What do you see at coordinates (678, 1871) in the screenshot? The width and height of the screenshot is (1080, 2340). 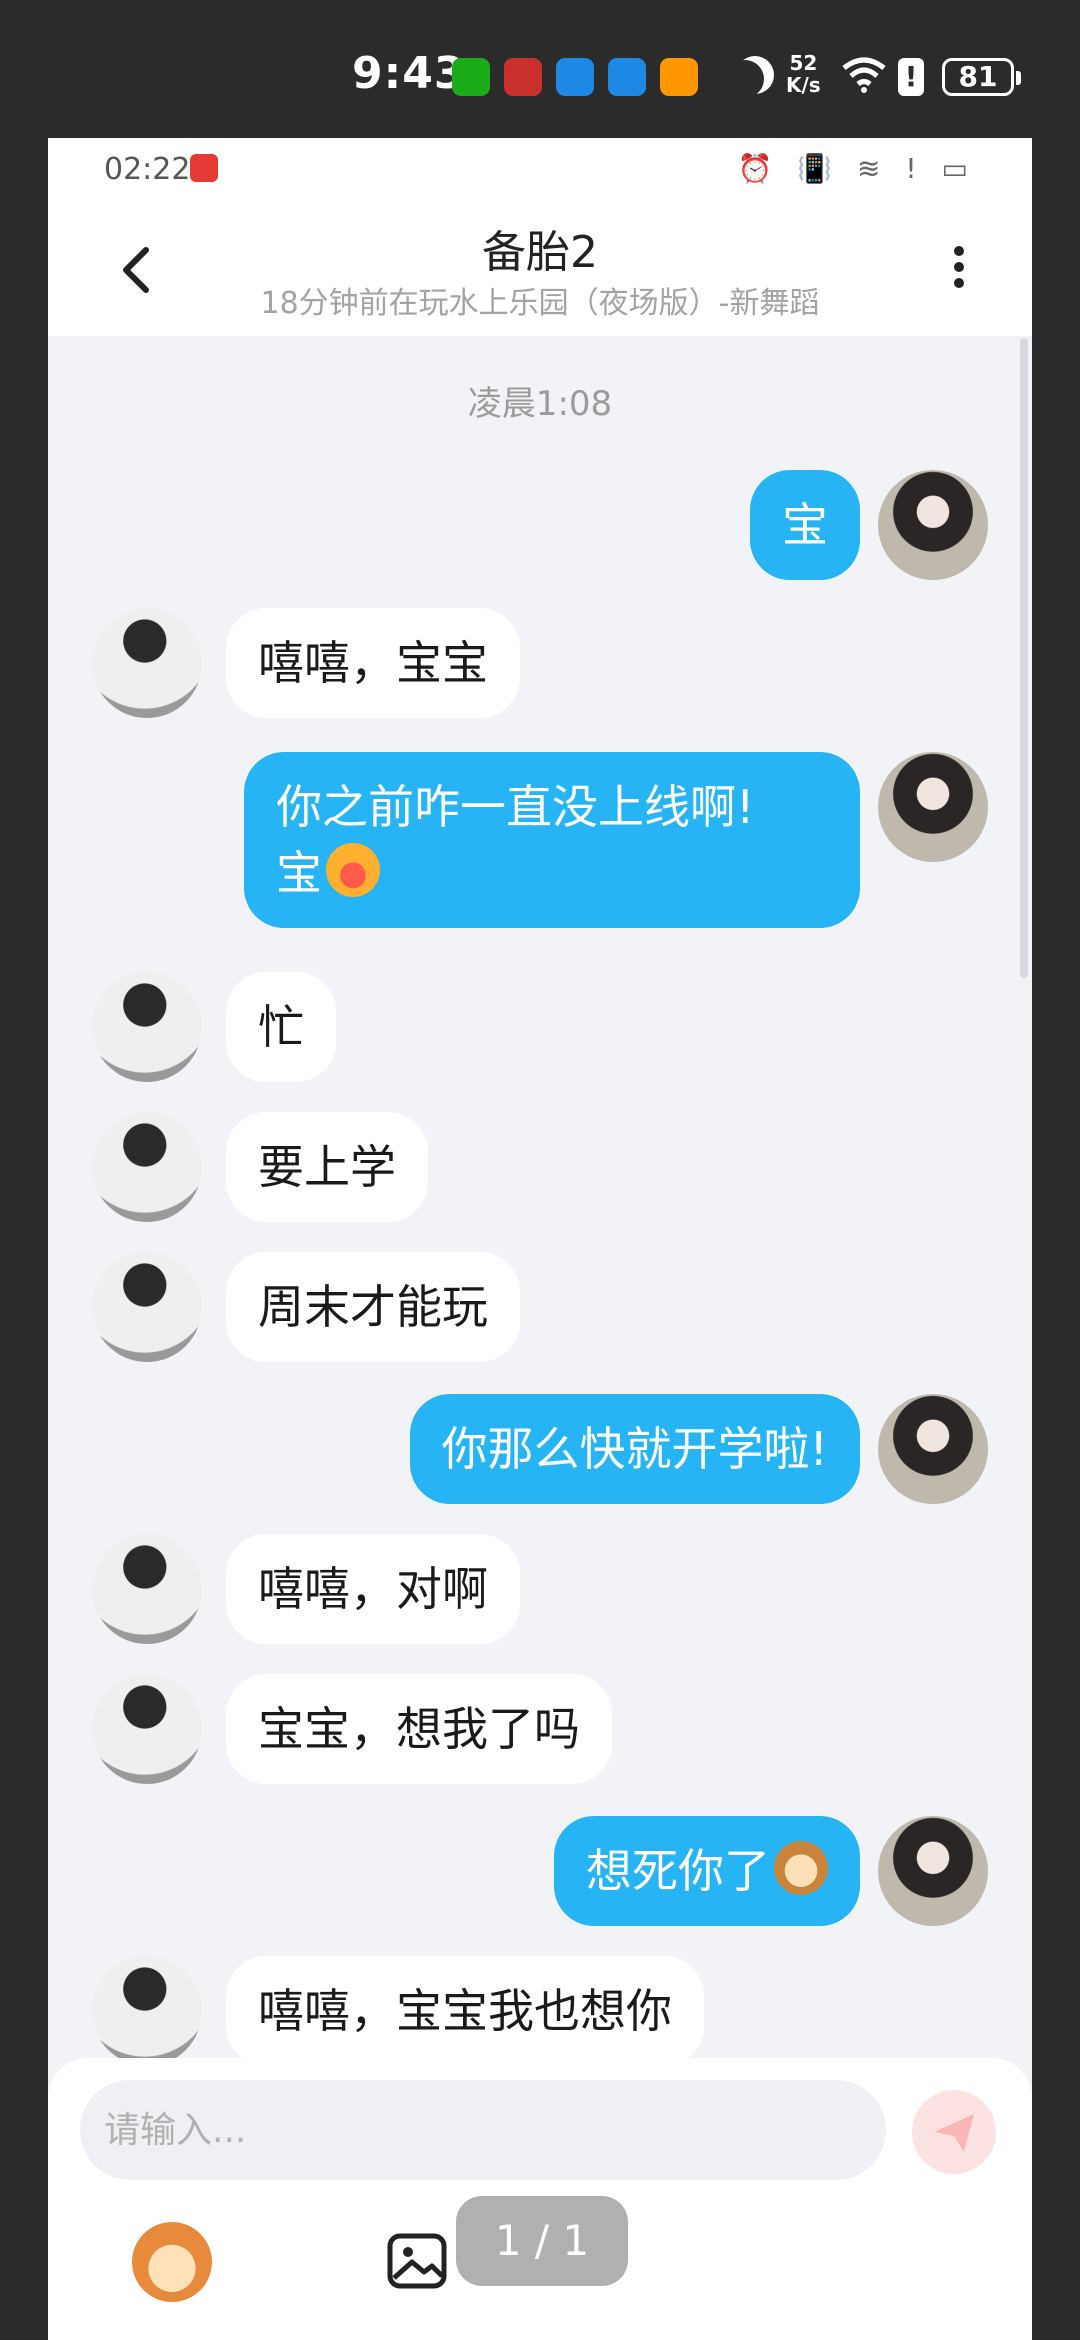 I see `message-text: 想死你了` at bounding box center [678, 1871].